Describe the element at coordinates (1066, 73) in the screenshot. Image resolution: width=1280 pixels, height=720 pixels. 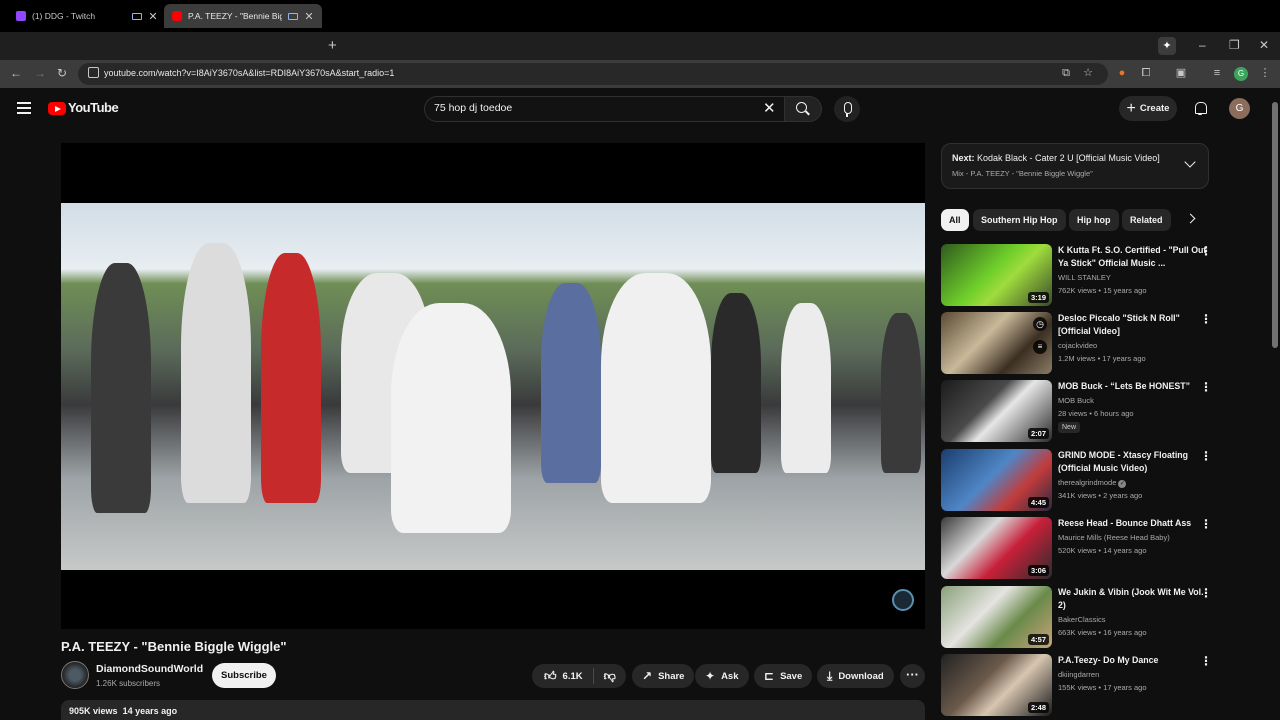
I see `install-app-icon: ⧉` at that location.